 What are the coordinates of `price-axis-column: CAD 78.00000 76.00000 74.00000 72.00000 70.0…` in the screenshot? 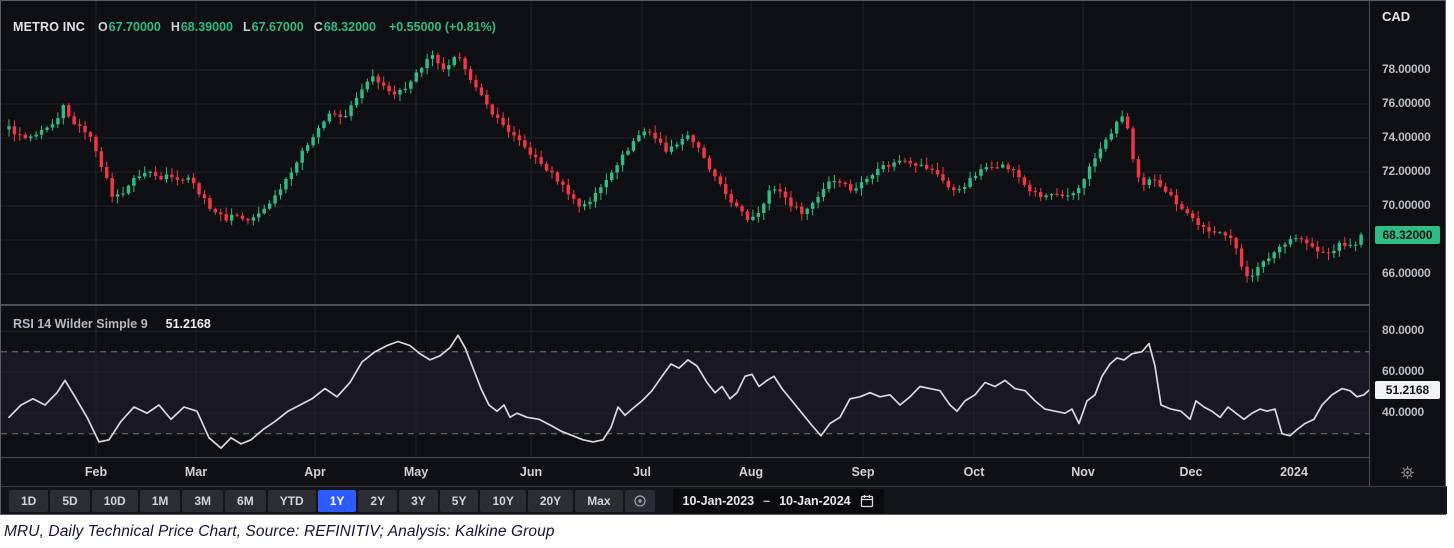 It's located at (1407, 243).